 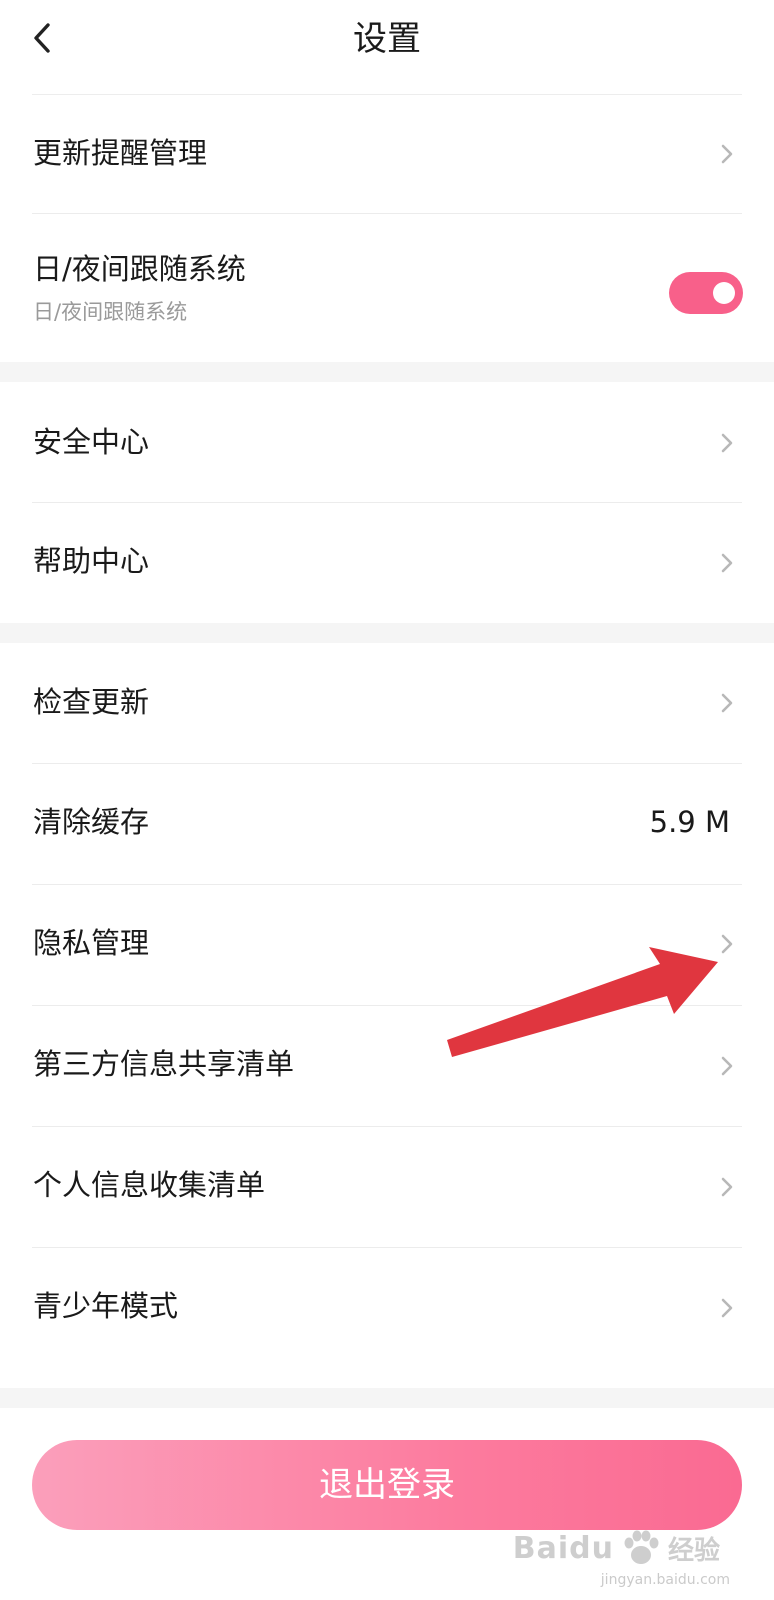 What do you see at coordinates (120, 153) in the screenshot?
I see `row-label: 更新提醒管理` at bounding box center [120, 153].